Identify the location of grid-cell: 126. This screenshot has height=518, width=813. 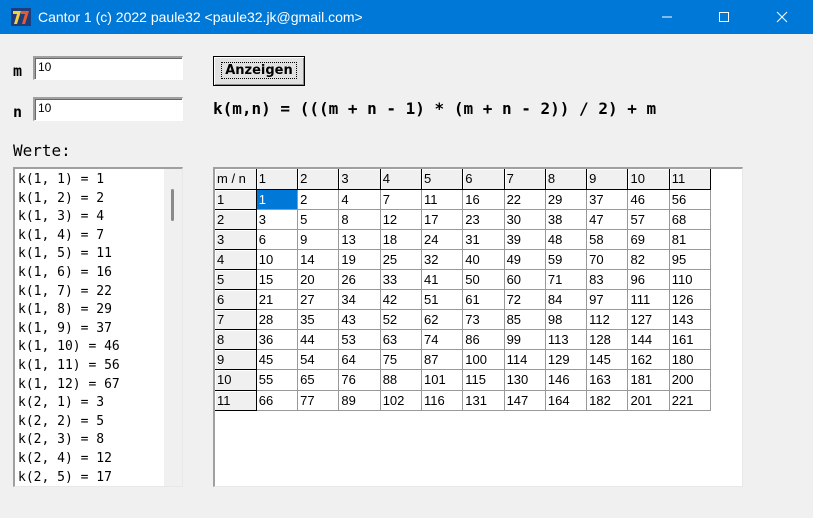
(690, 300).